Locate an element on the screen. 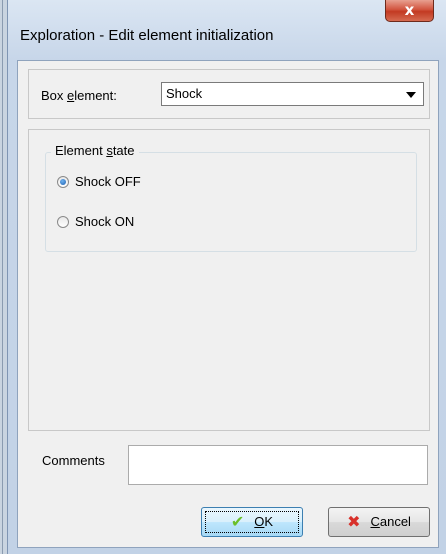 Image resolution: width=446 pixels, height=554 pixels. close-icon: x is located at coordinates (409, 10).